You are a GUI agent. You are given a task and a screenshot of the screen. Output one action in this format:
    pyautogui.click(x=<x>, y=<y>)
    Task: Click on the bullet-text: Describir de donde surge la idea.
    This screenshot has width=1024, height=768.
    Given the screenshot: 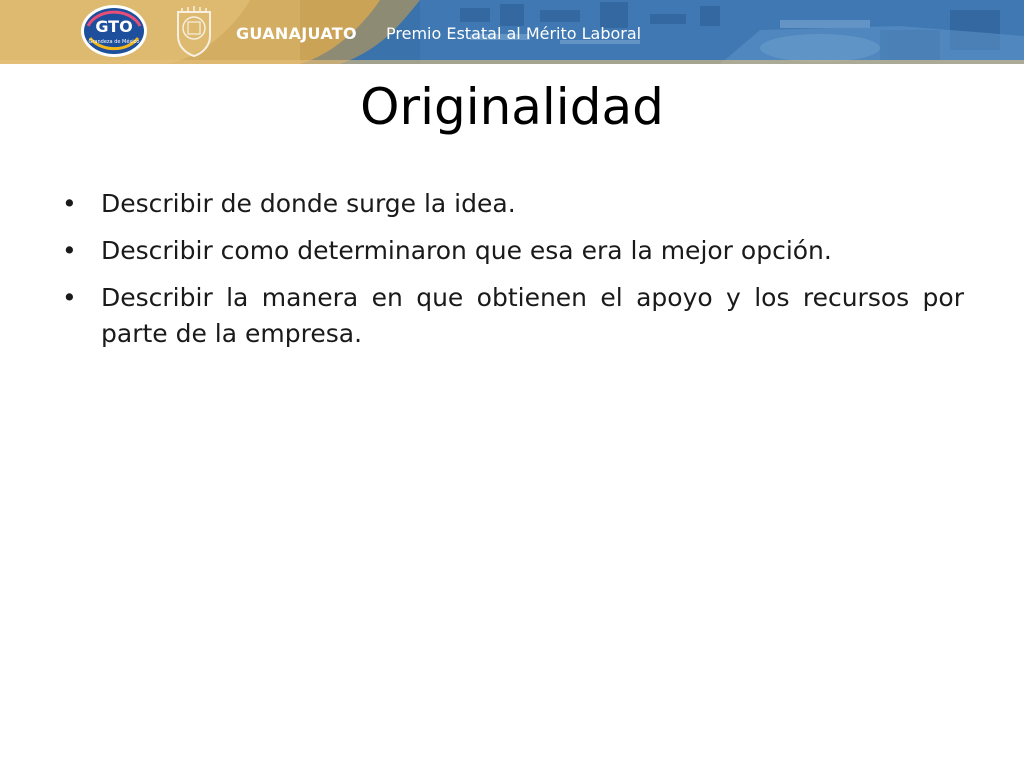 What is the action you would take?
    pyautogui.click(x=308, y=203)
    